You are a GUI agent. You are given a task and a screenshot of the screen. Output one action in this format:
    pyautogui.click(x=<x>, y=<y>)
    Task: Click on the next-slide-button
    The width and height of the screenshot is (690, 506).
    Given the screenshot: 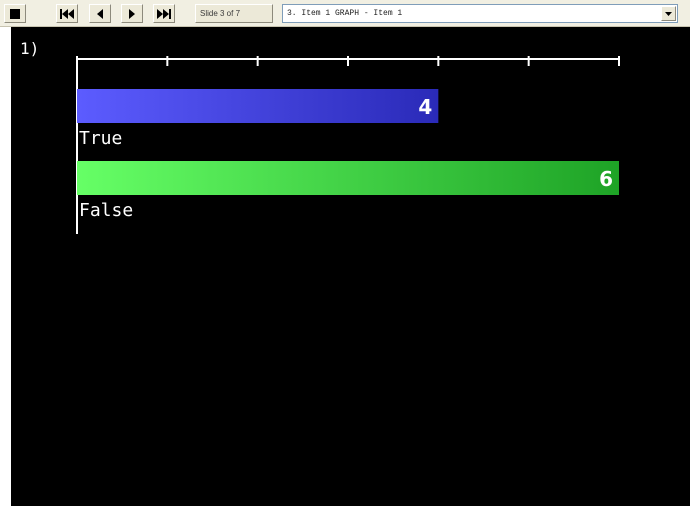 What is the action you would take?
    pyautogui.click(x=132, y=13)
    